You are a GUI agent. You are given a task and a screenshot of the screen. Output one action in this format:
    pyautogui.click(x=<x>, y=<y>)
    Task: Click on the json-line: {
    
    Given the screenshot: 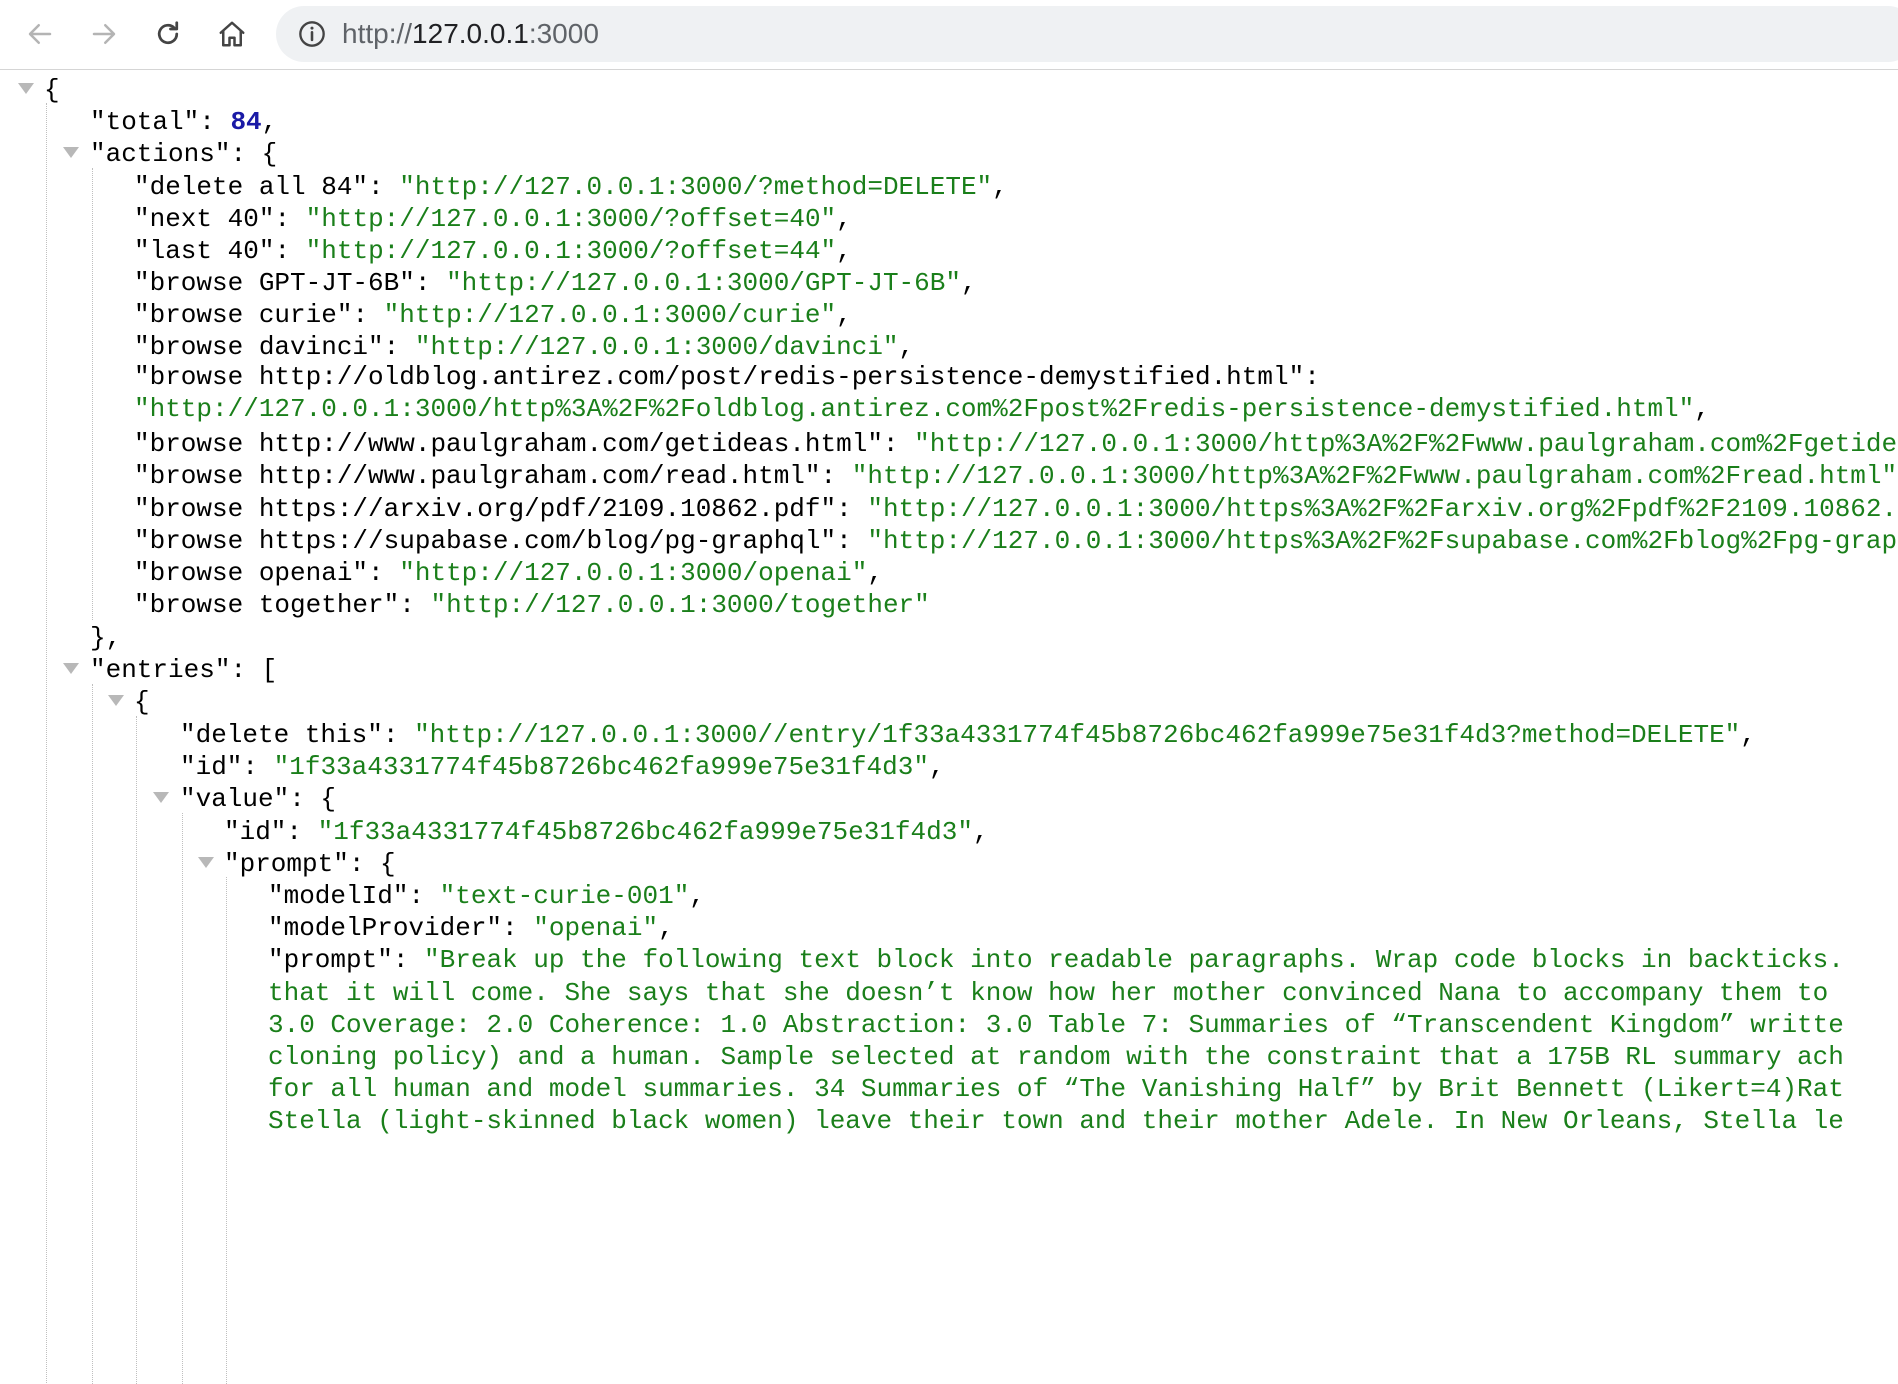 What is the action you would take?
    pyautogui.click(x=52, y=90)
    